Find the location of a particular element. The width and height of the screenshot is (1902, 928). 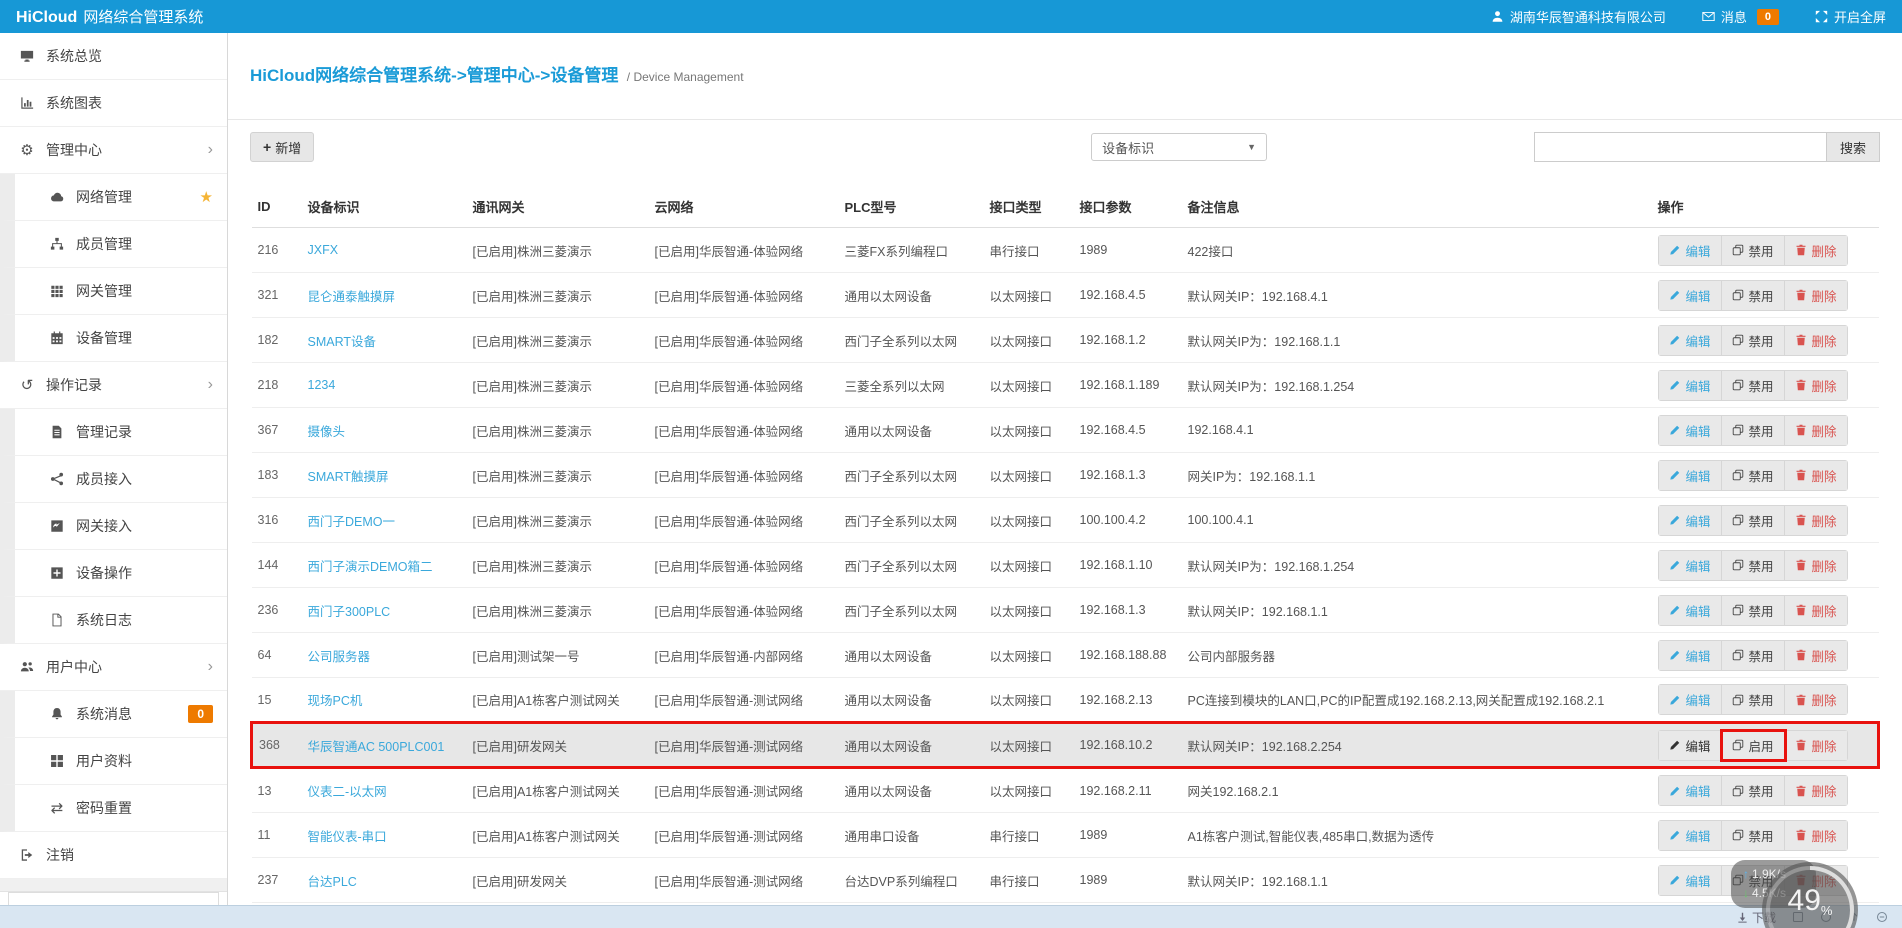

device-name-link: 西门子DEMO一 is located at coordinates (352, 522).